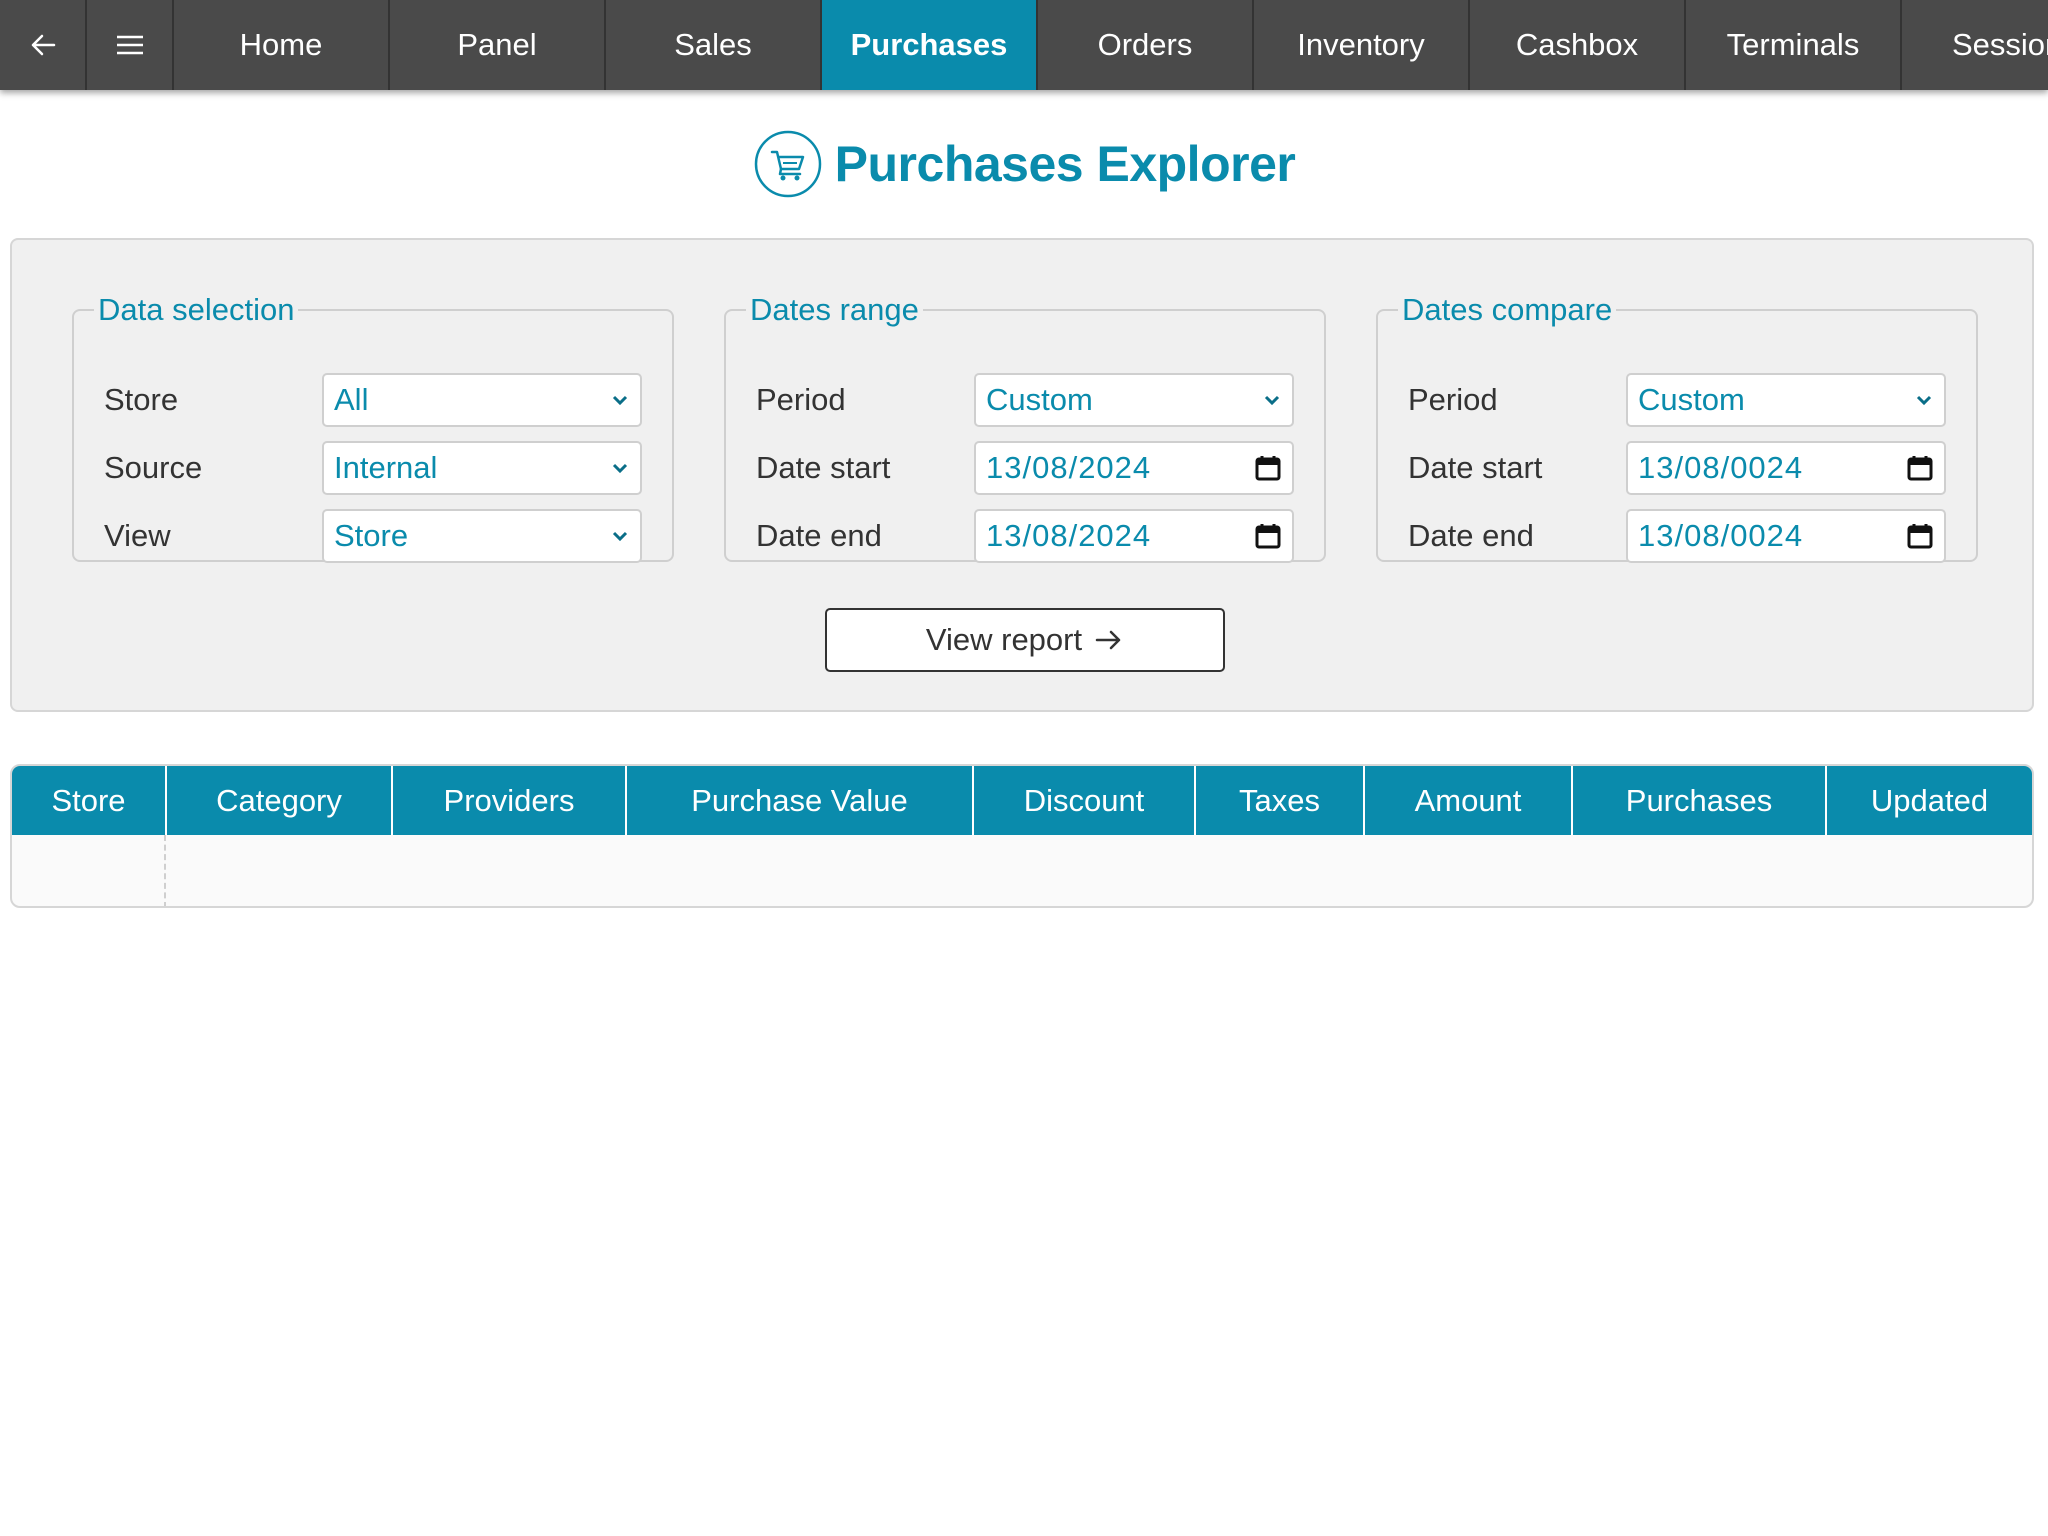 The width and height of the screenshot is (2048, 1536). I want to click on tab-panel: Panel, so click(498, 45).